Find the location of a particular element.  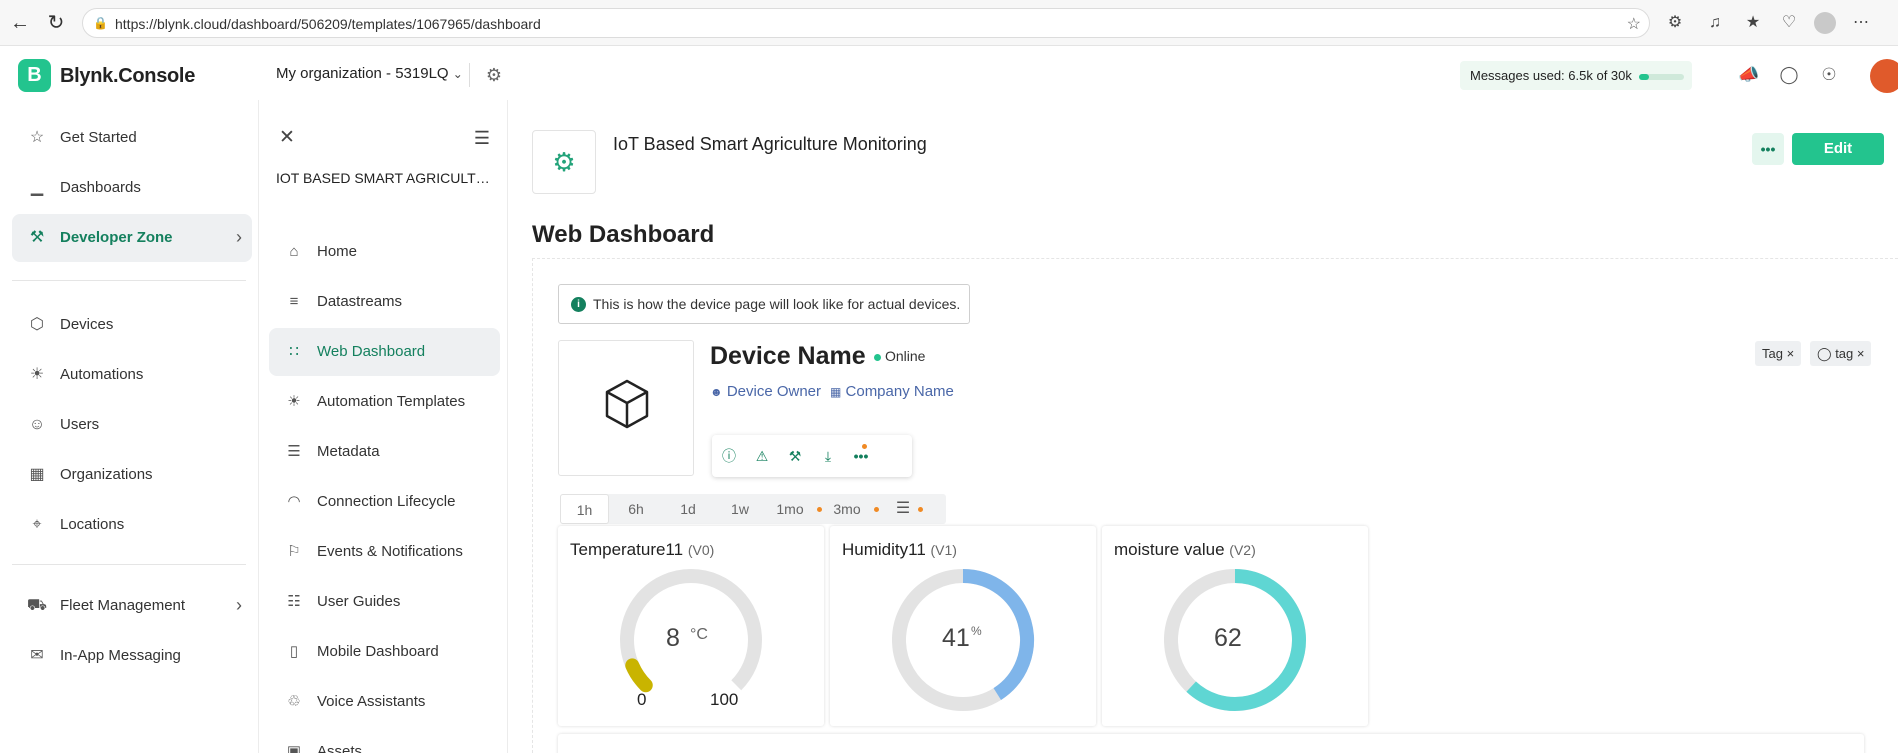

edit-button: Edit is located at coordinates (1838, 149).